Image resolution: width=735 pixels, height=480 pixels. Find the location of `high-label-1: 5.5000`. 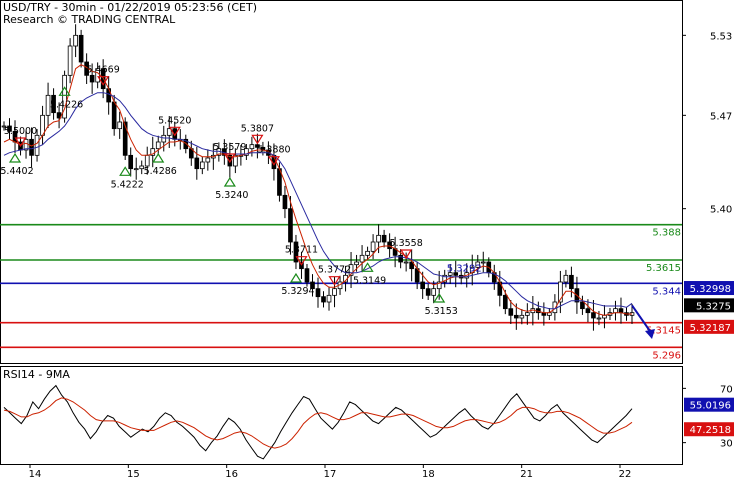

high-label-1: 5.5000 is located at coordinates (20, 131).